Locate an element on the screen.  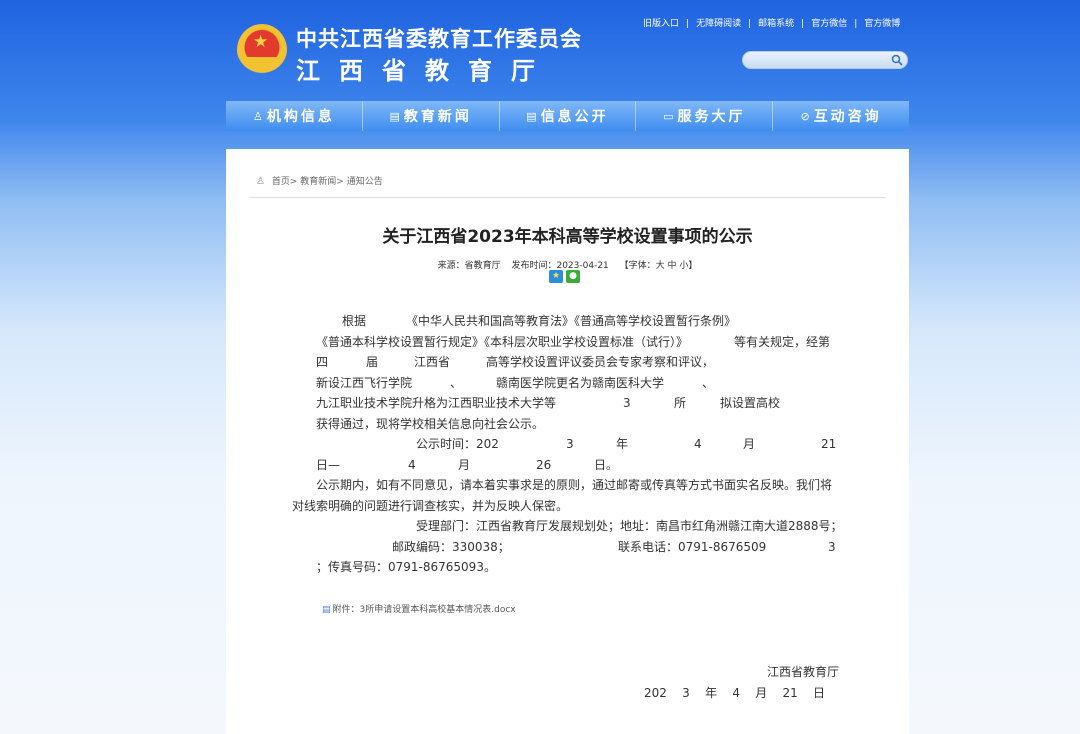
body-text: 根据 is located at coordinates (354, 321).